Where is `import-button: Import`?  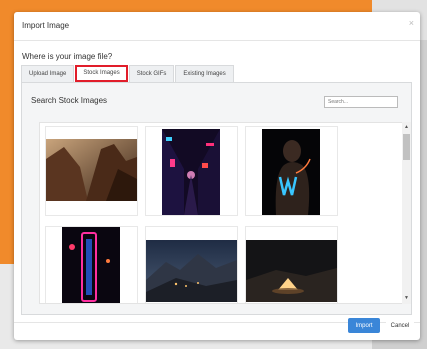 import-button: Import is located at coordinates (364, 325).